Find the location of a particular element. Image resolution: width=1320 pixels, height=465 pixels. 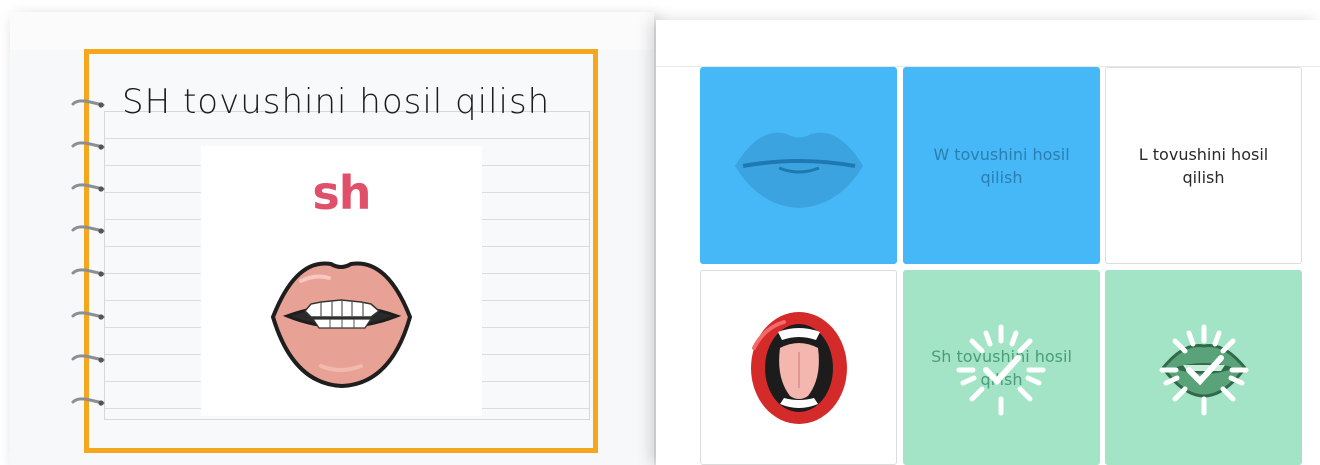

spiral-rings is located at coordinates (88, 252).